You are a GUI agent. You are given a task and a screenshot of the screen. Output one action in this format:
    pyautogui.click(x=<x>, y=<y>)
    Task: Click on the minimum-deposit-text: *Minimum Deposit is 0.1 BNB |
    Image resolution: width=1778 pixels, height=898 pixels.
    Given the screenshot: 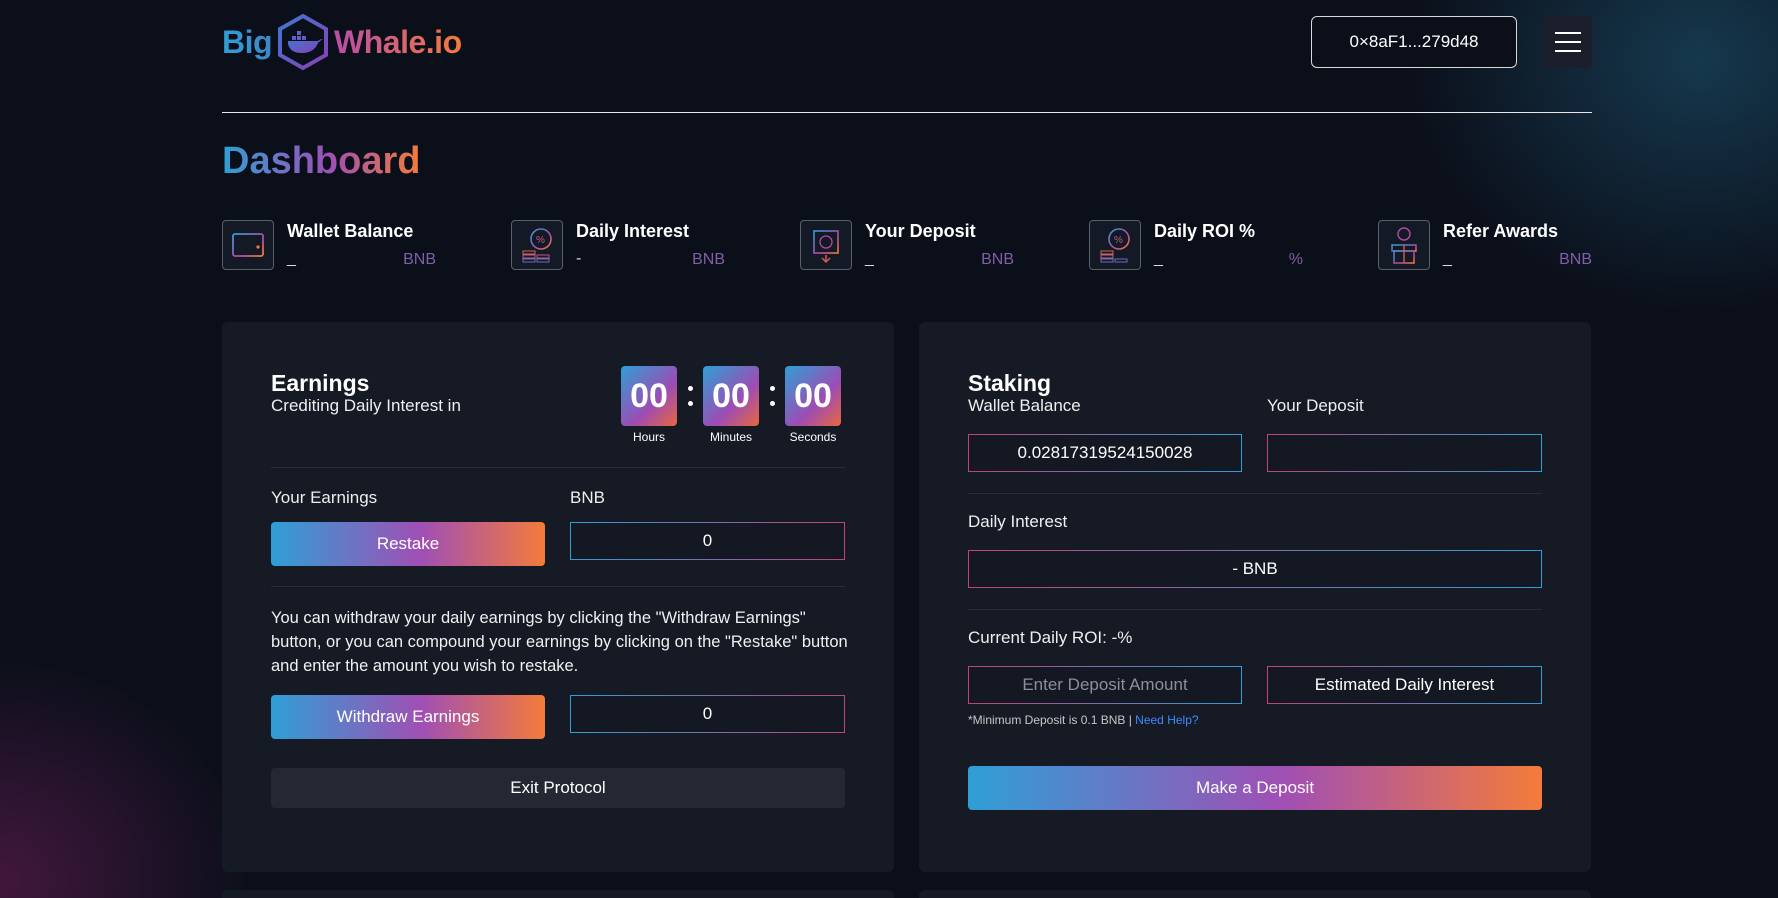 What is the action you would take?
    pyautogui.click(x=1052, y=720)
    